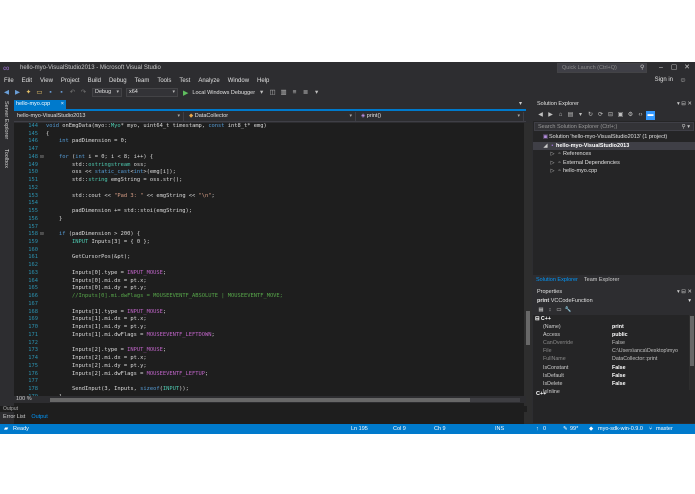  I want to click on bookmark-icon: ▥, so click(283, 92).